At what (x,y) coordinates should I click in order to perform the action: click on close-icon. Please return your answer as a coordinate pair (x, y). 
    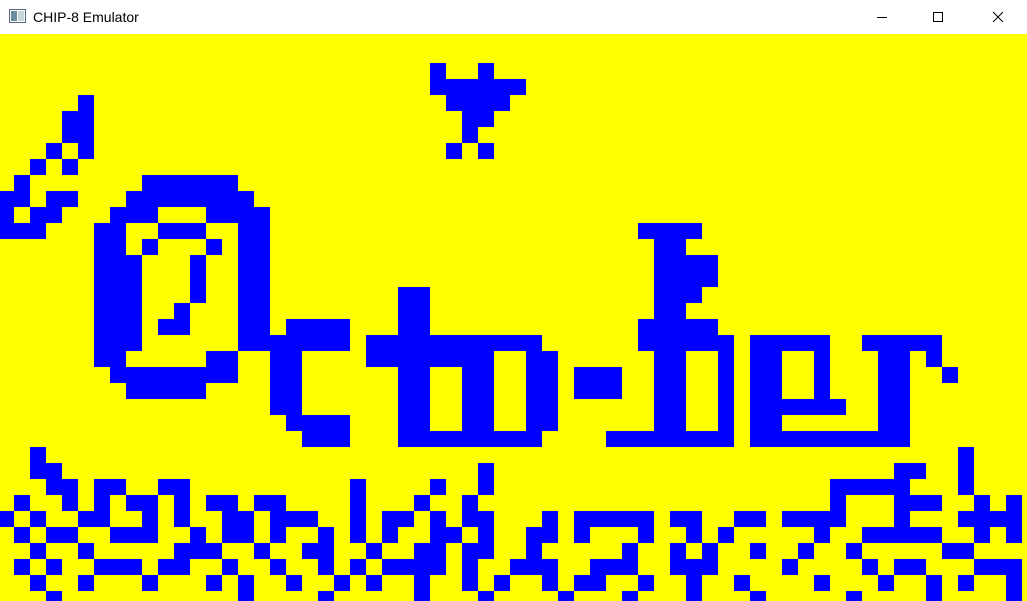
    Looking at the image, I should click on (998, 17).